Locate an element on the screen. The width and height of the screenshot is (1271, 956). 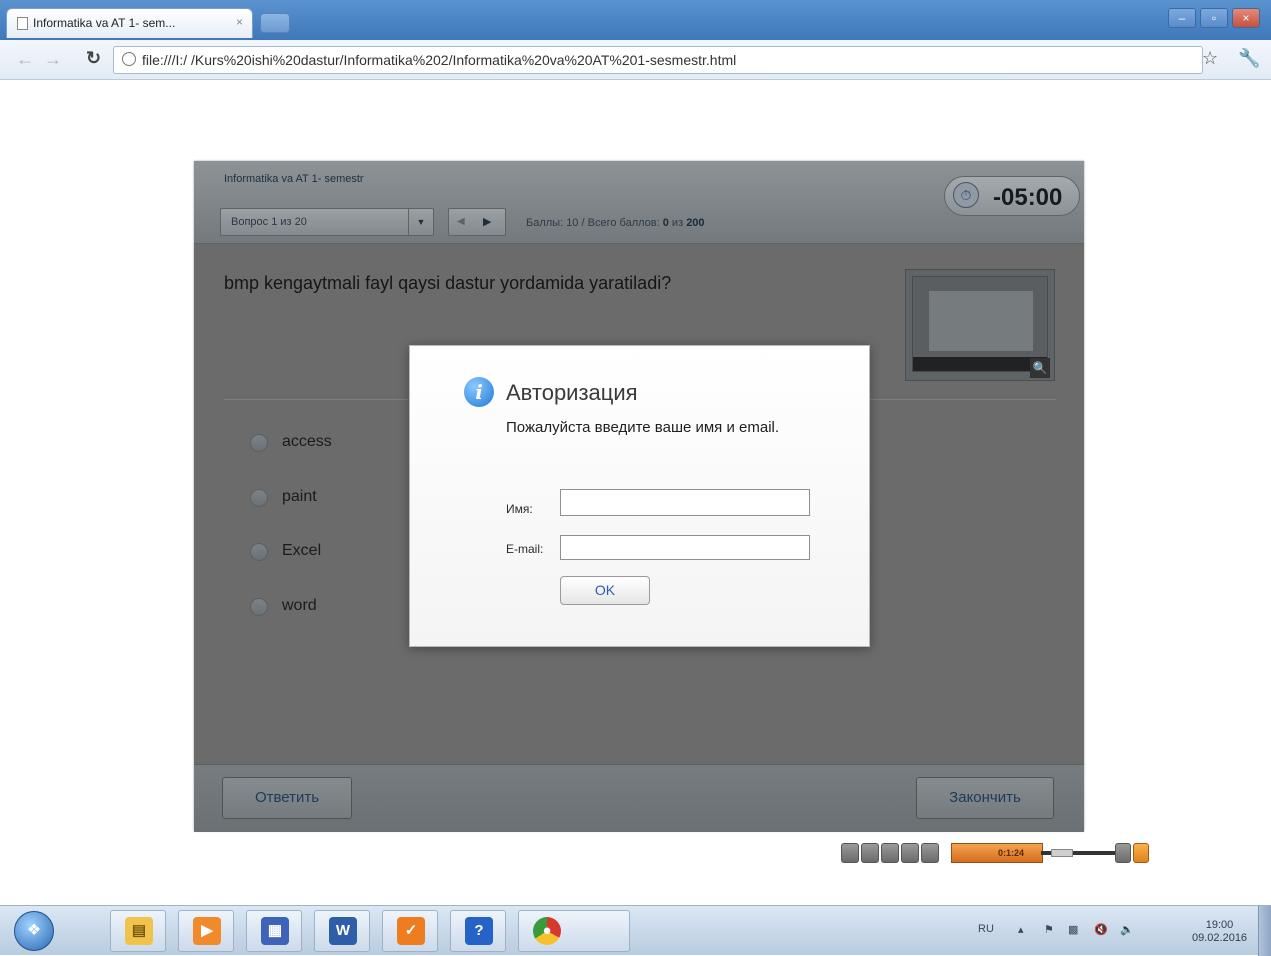
stopwatch-icon: ⏱ is located at coordinates (966, 195).